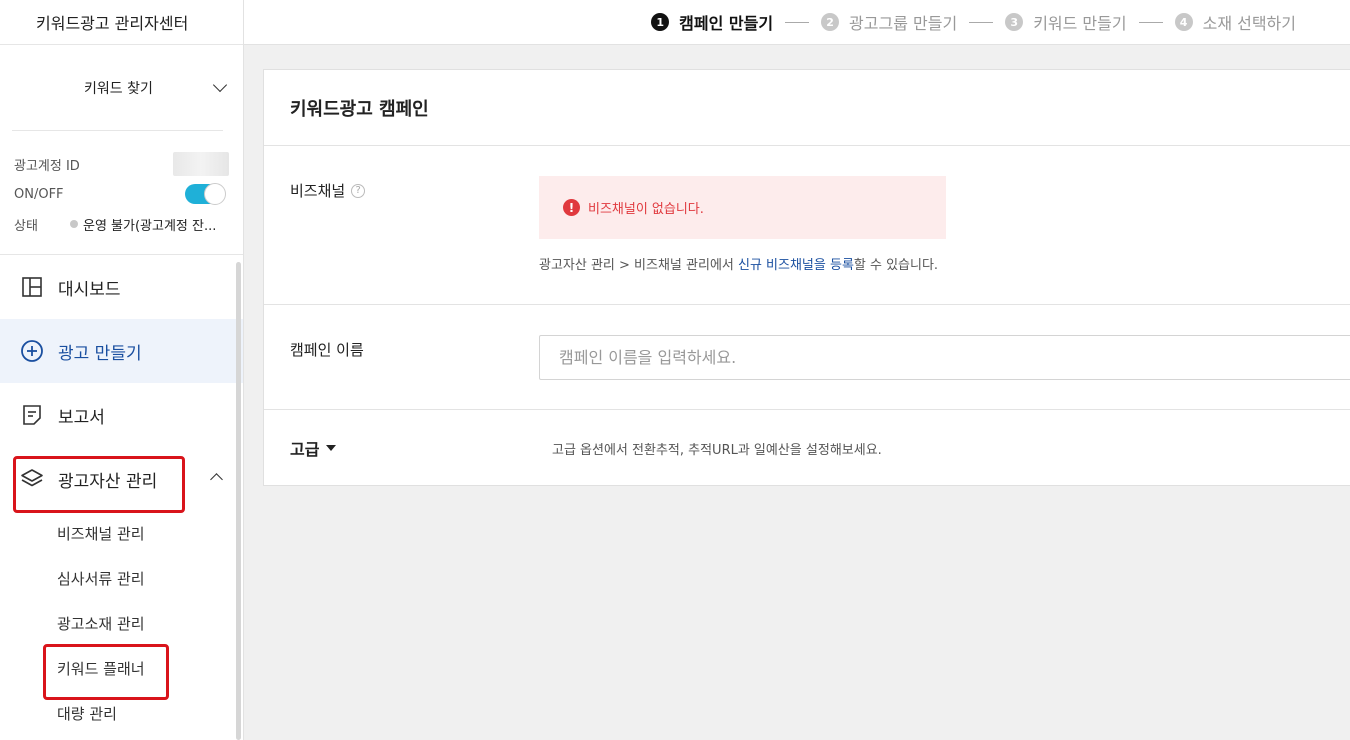  What do you see at coordinates (81, 417) in the screenshot?
I see `nav-report-label: 보고서` at bounding box center [81, 417].